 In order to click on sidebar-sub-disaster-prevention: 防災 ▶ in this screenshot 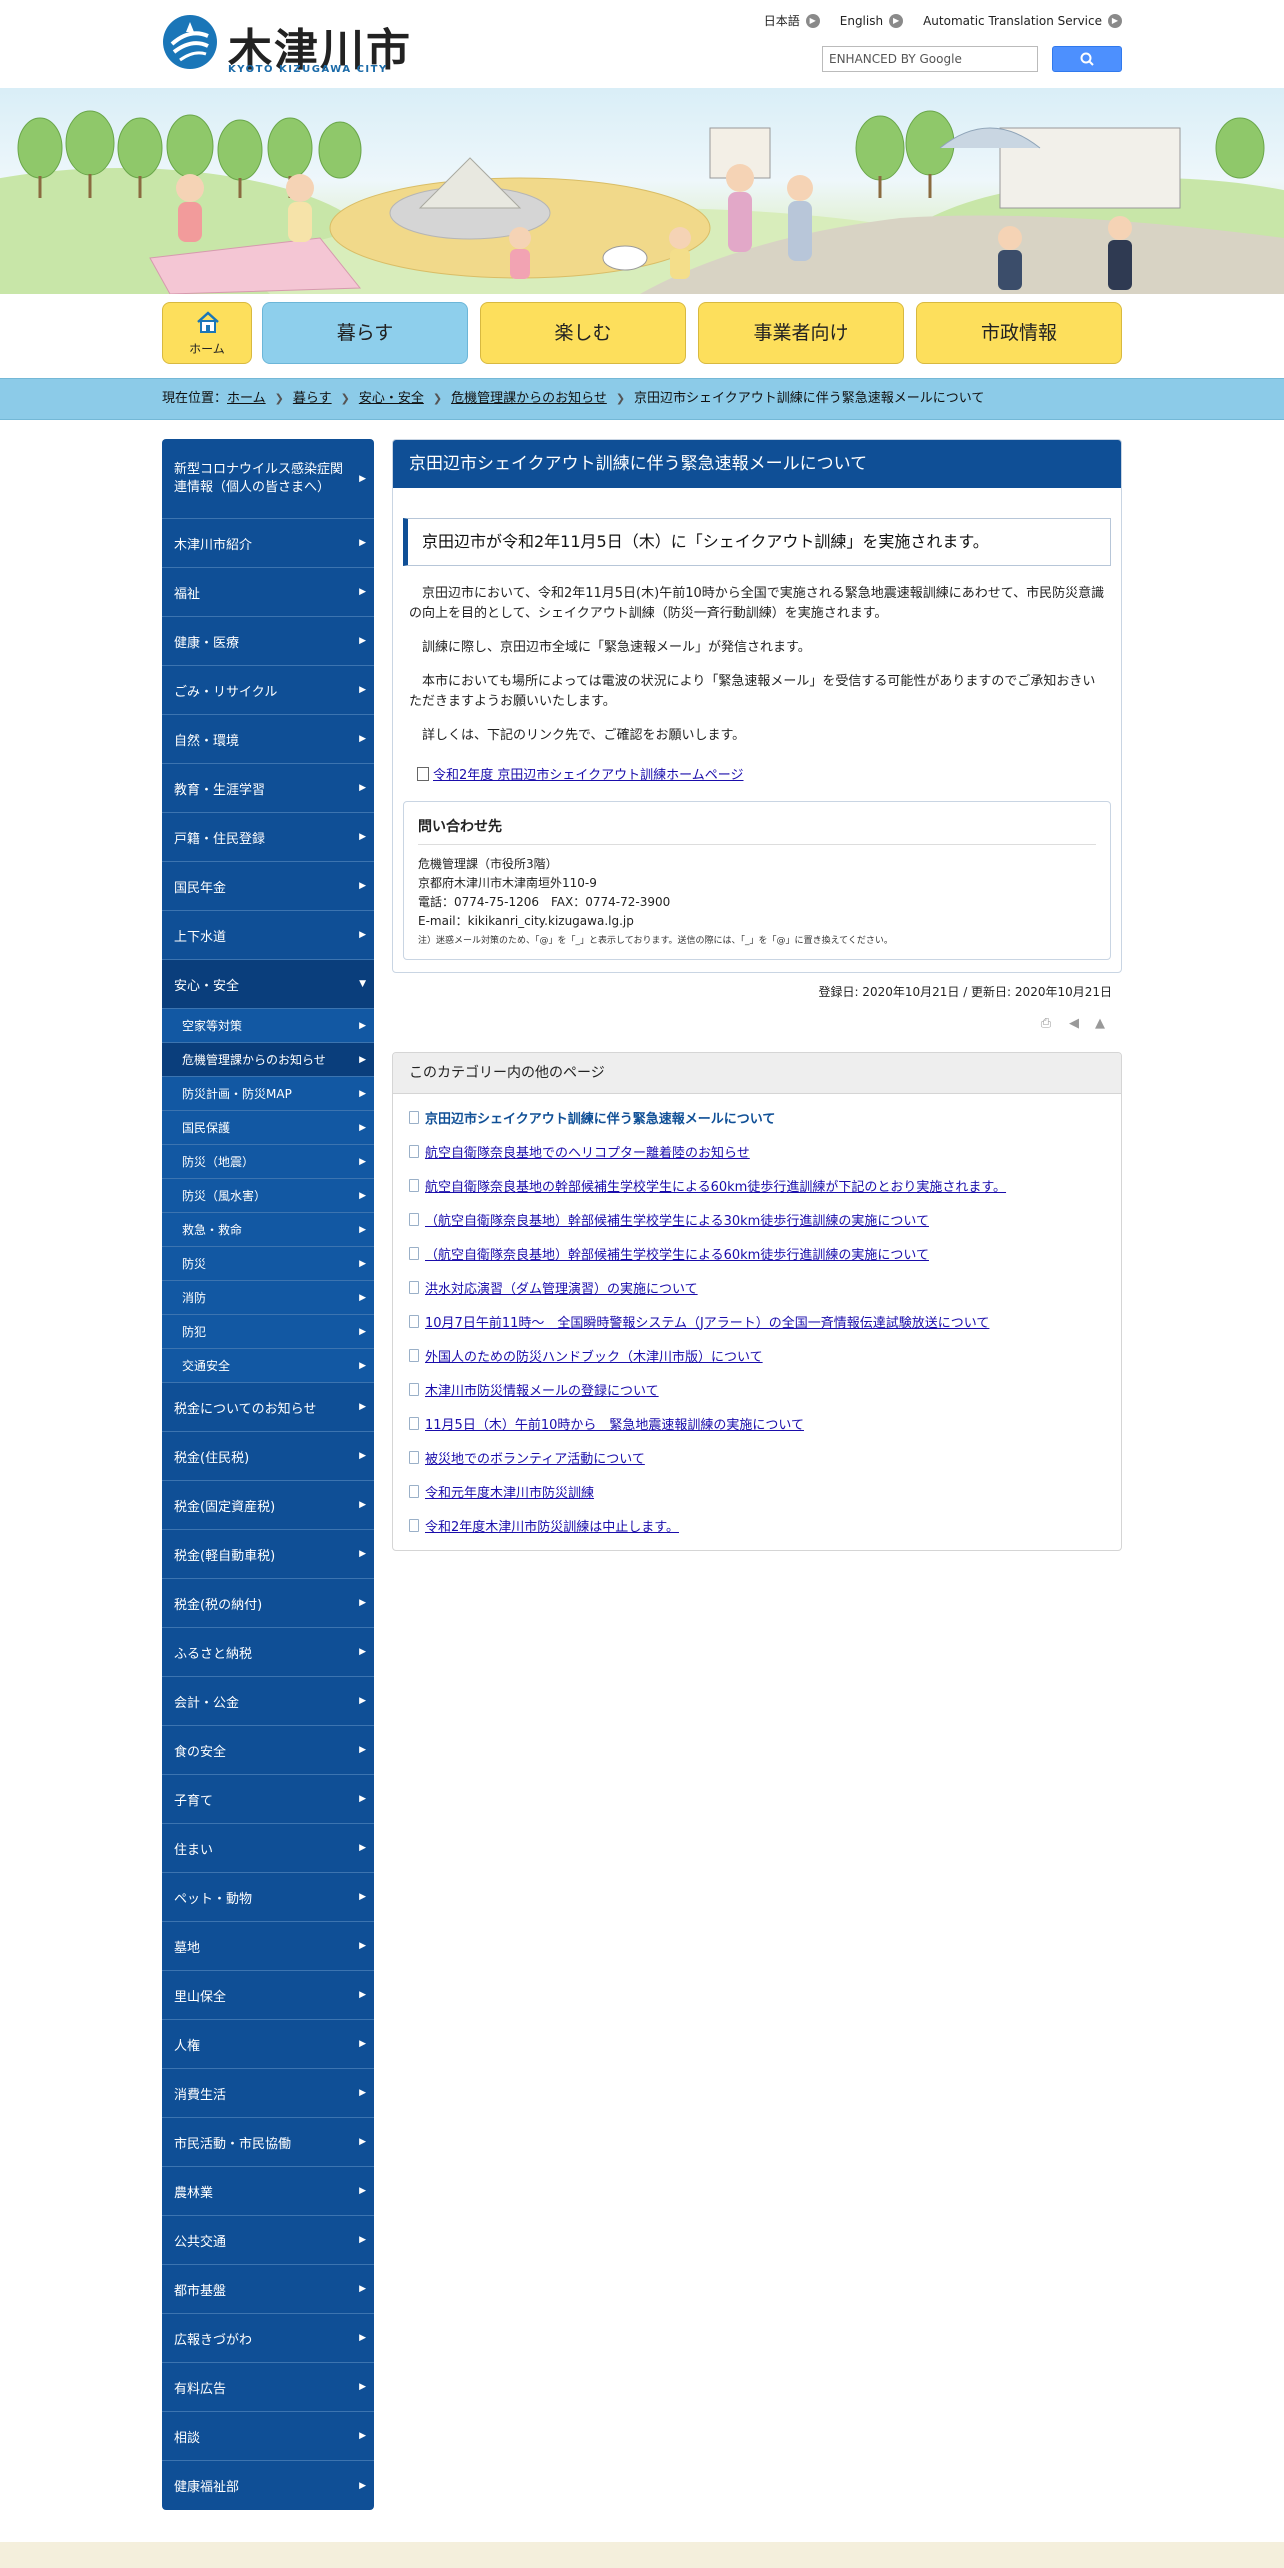, I will do `click(268, 1264)`.